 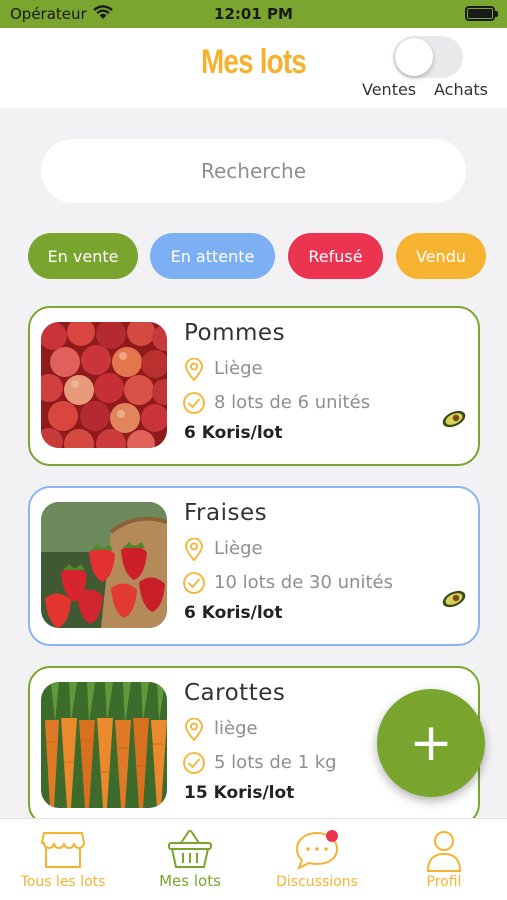 I want to click on tab-mes-lots: Mes lots, so click(x=190, y=859).